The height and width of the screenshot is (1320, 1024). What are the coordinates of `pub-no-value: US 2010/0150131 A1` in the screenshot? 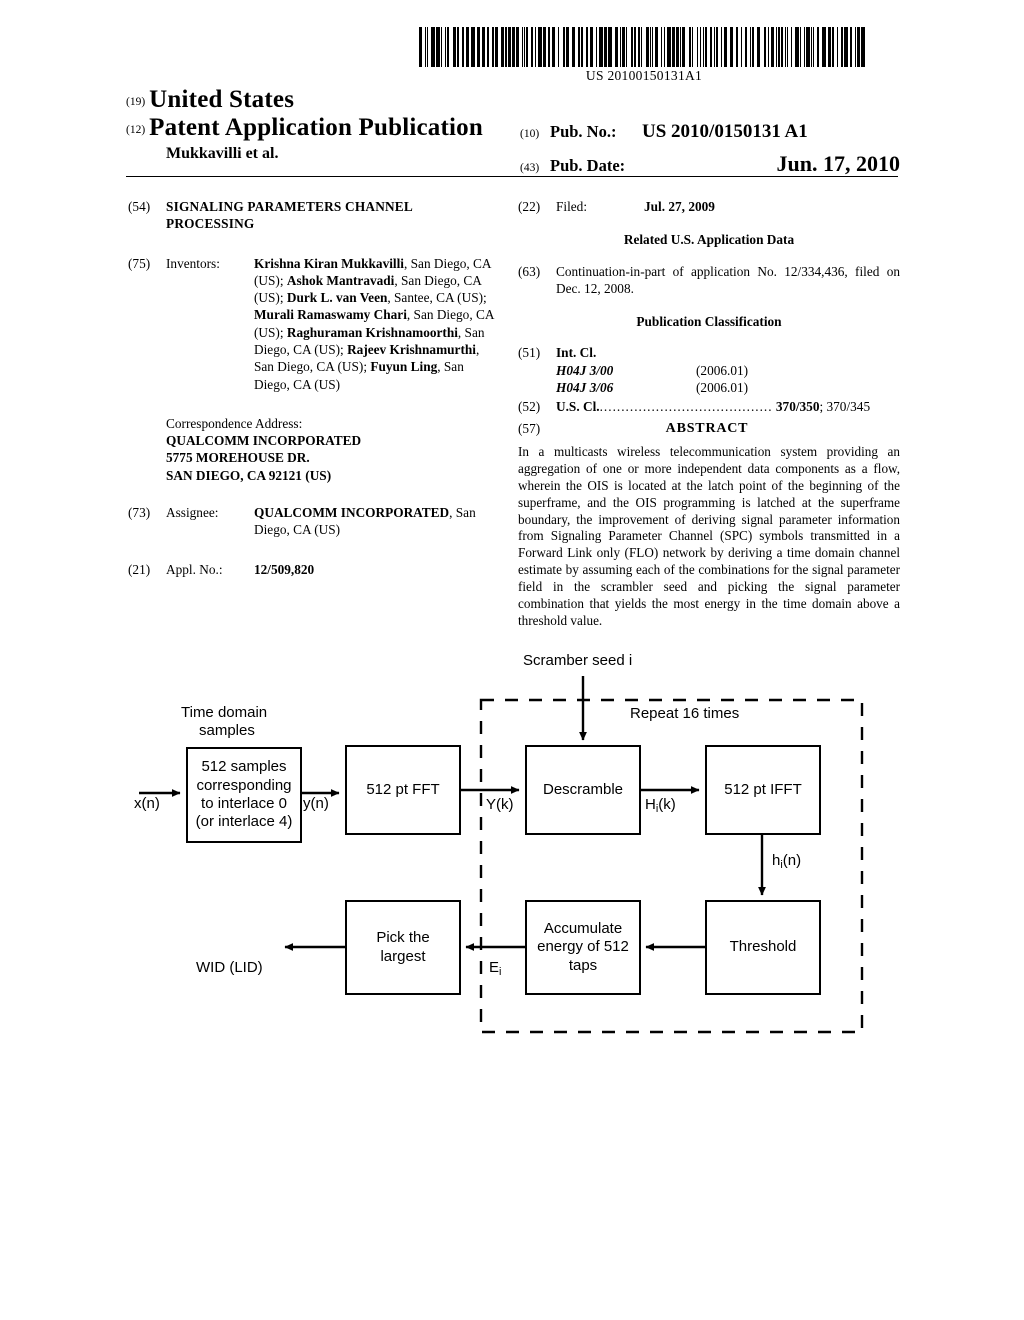 It's located at (725, 131).